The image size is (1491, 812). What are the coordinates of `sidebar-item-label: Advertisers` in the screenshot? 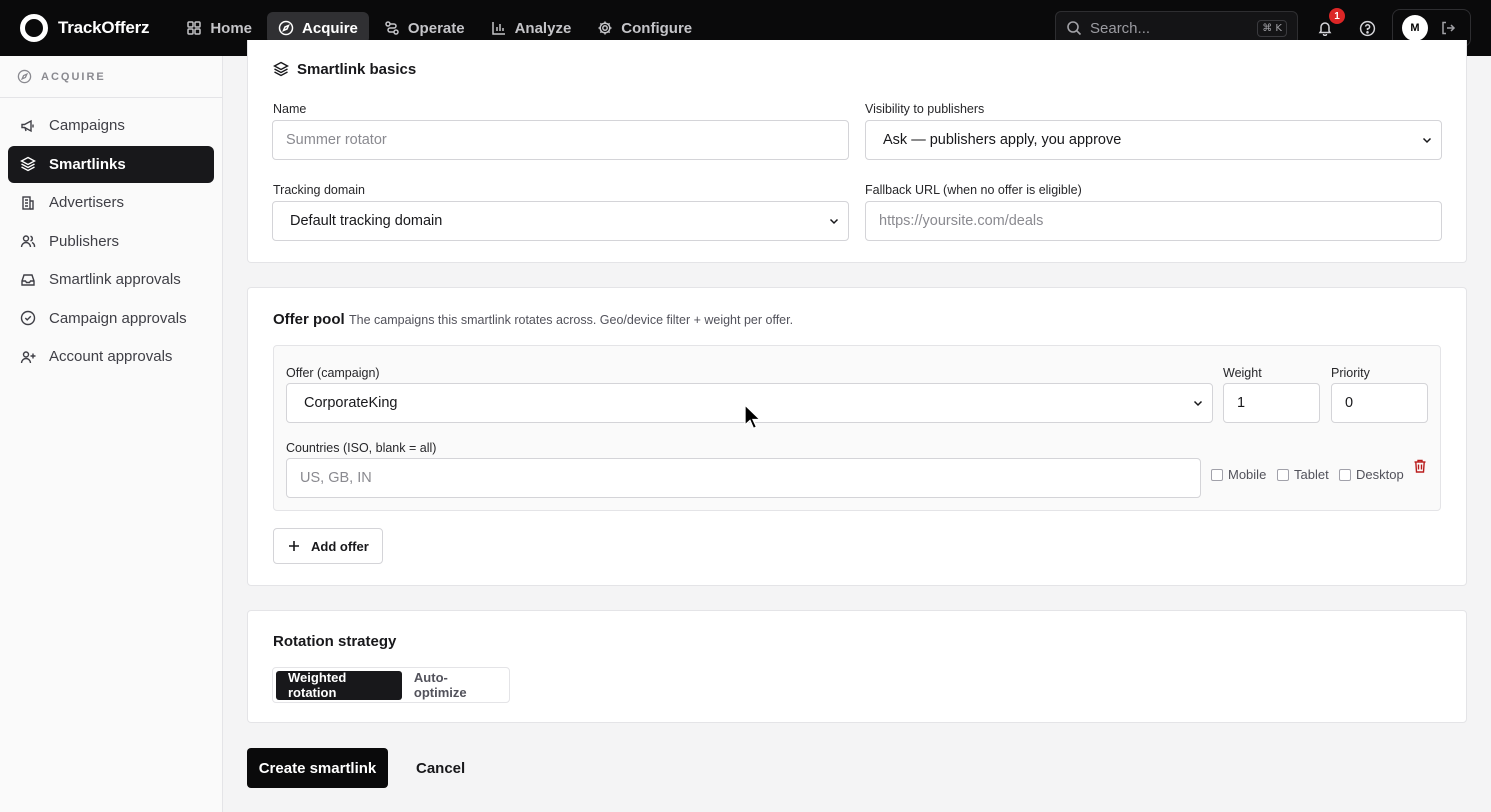 It's located at (87, 202).